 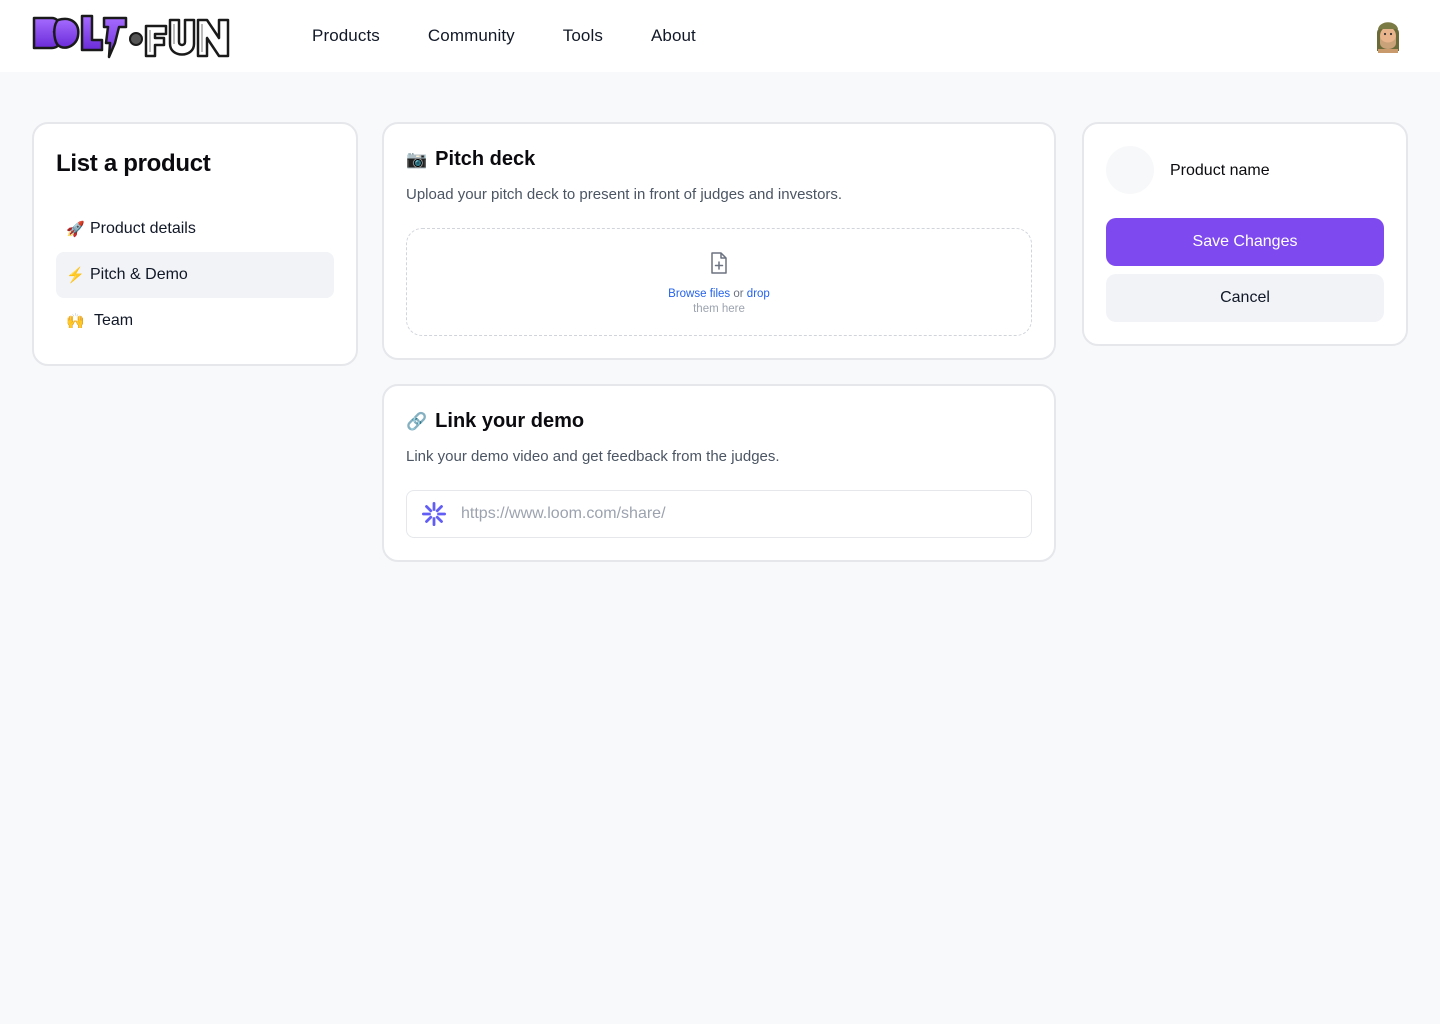 I want to click on user-avatar, so click(x=1388, y=36).